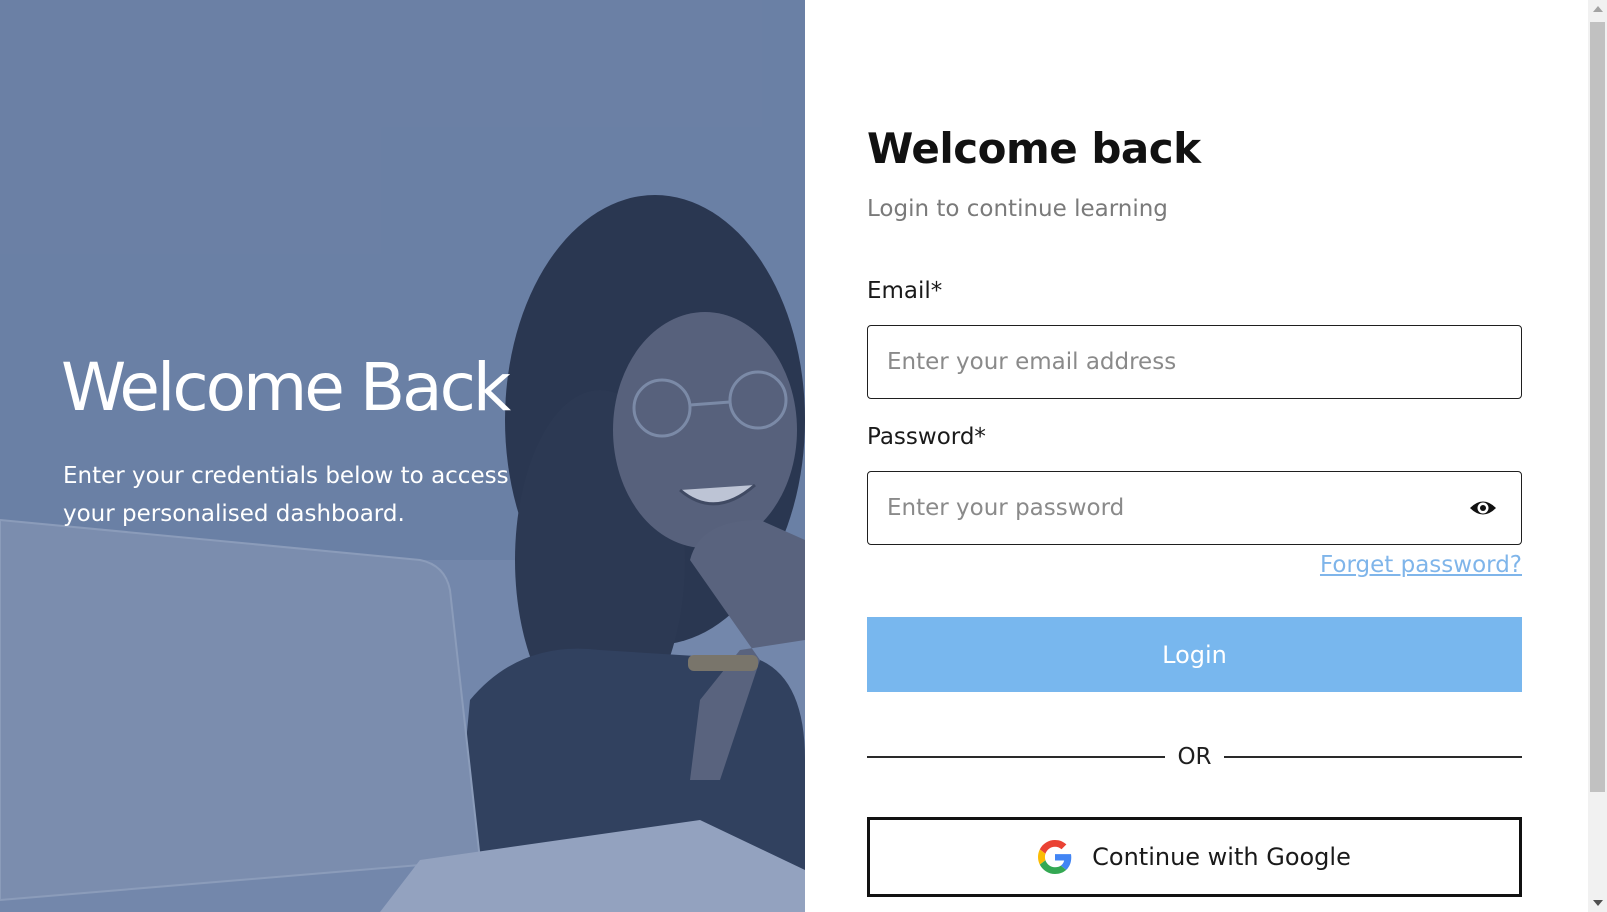 This screenshot has width=1607, height=912. What do you see at coordinates (1167, 508) in the screenshot?
I see `password-input` at bounding box center [1167, 508].